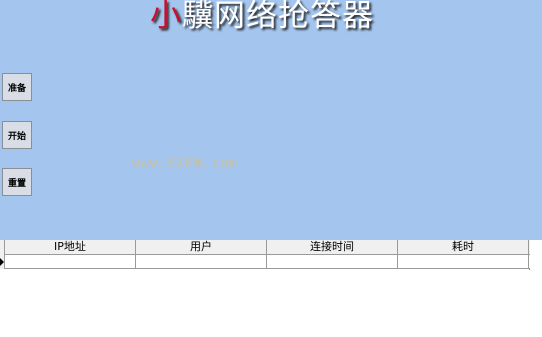 The width and height of the screenshot is (542, 337). I want to click on column-header-ip: IP地址, so click(70, 247).